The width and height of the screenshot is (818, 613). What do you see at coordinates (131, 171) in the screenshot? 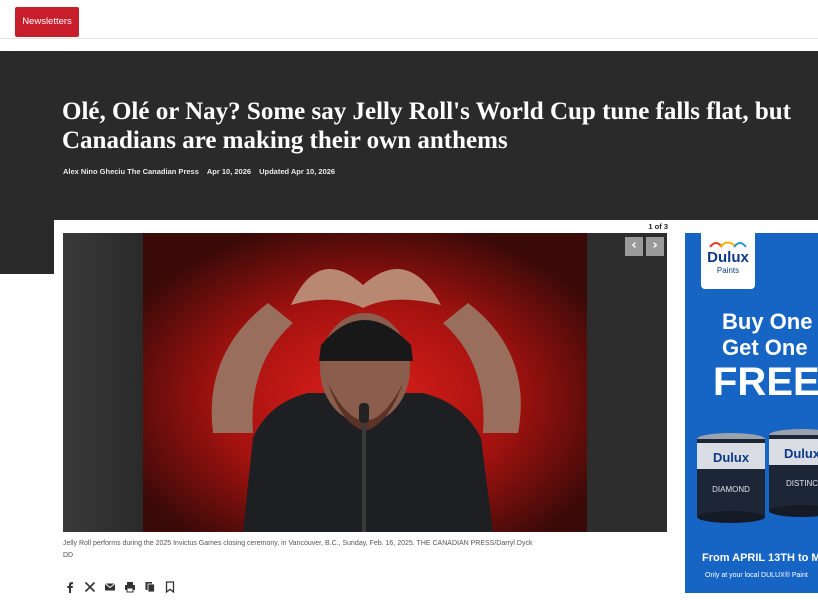
I see `author: Alex Nino Gheciu The Canadian Press` at bounding box center [131, 171].